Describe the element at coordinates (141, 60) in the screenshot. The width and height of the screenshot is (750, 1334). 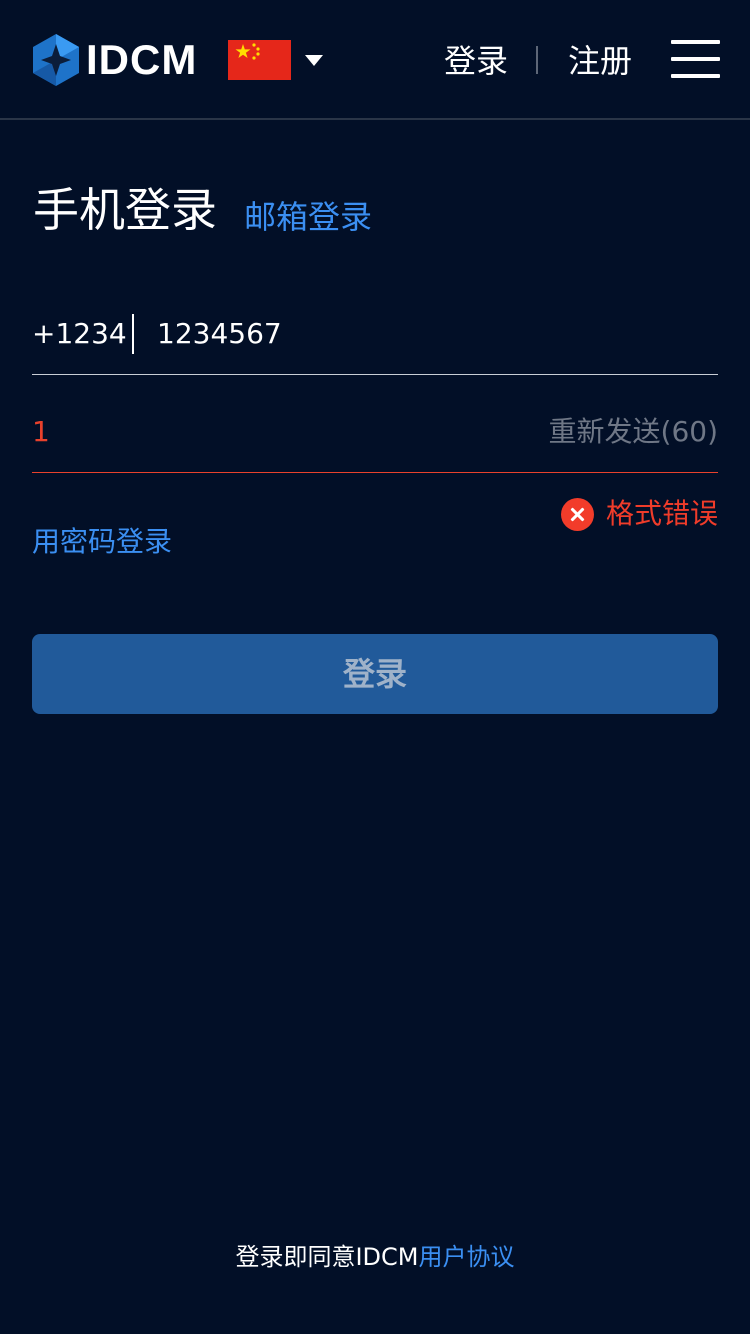
I see `brand-name: IDCM` at that location.